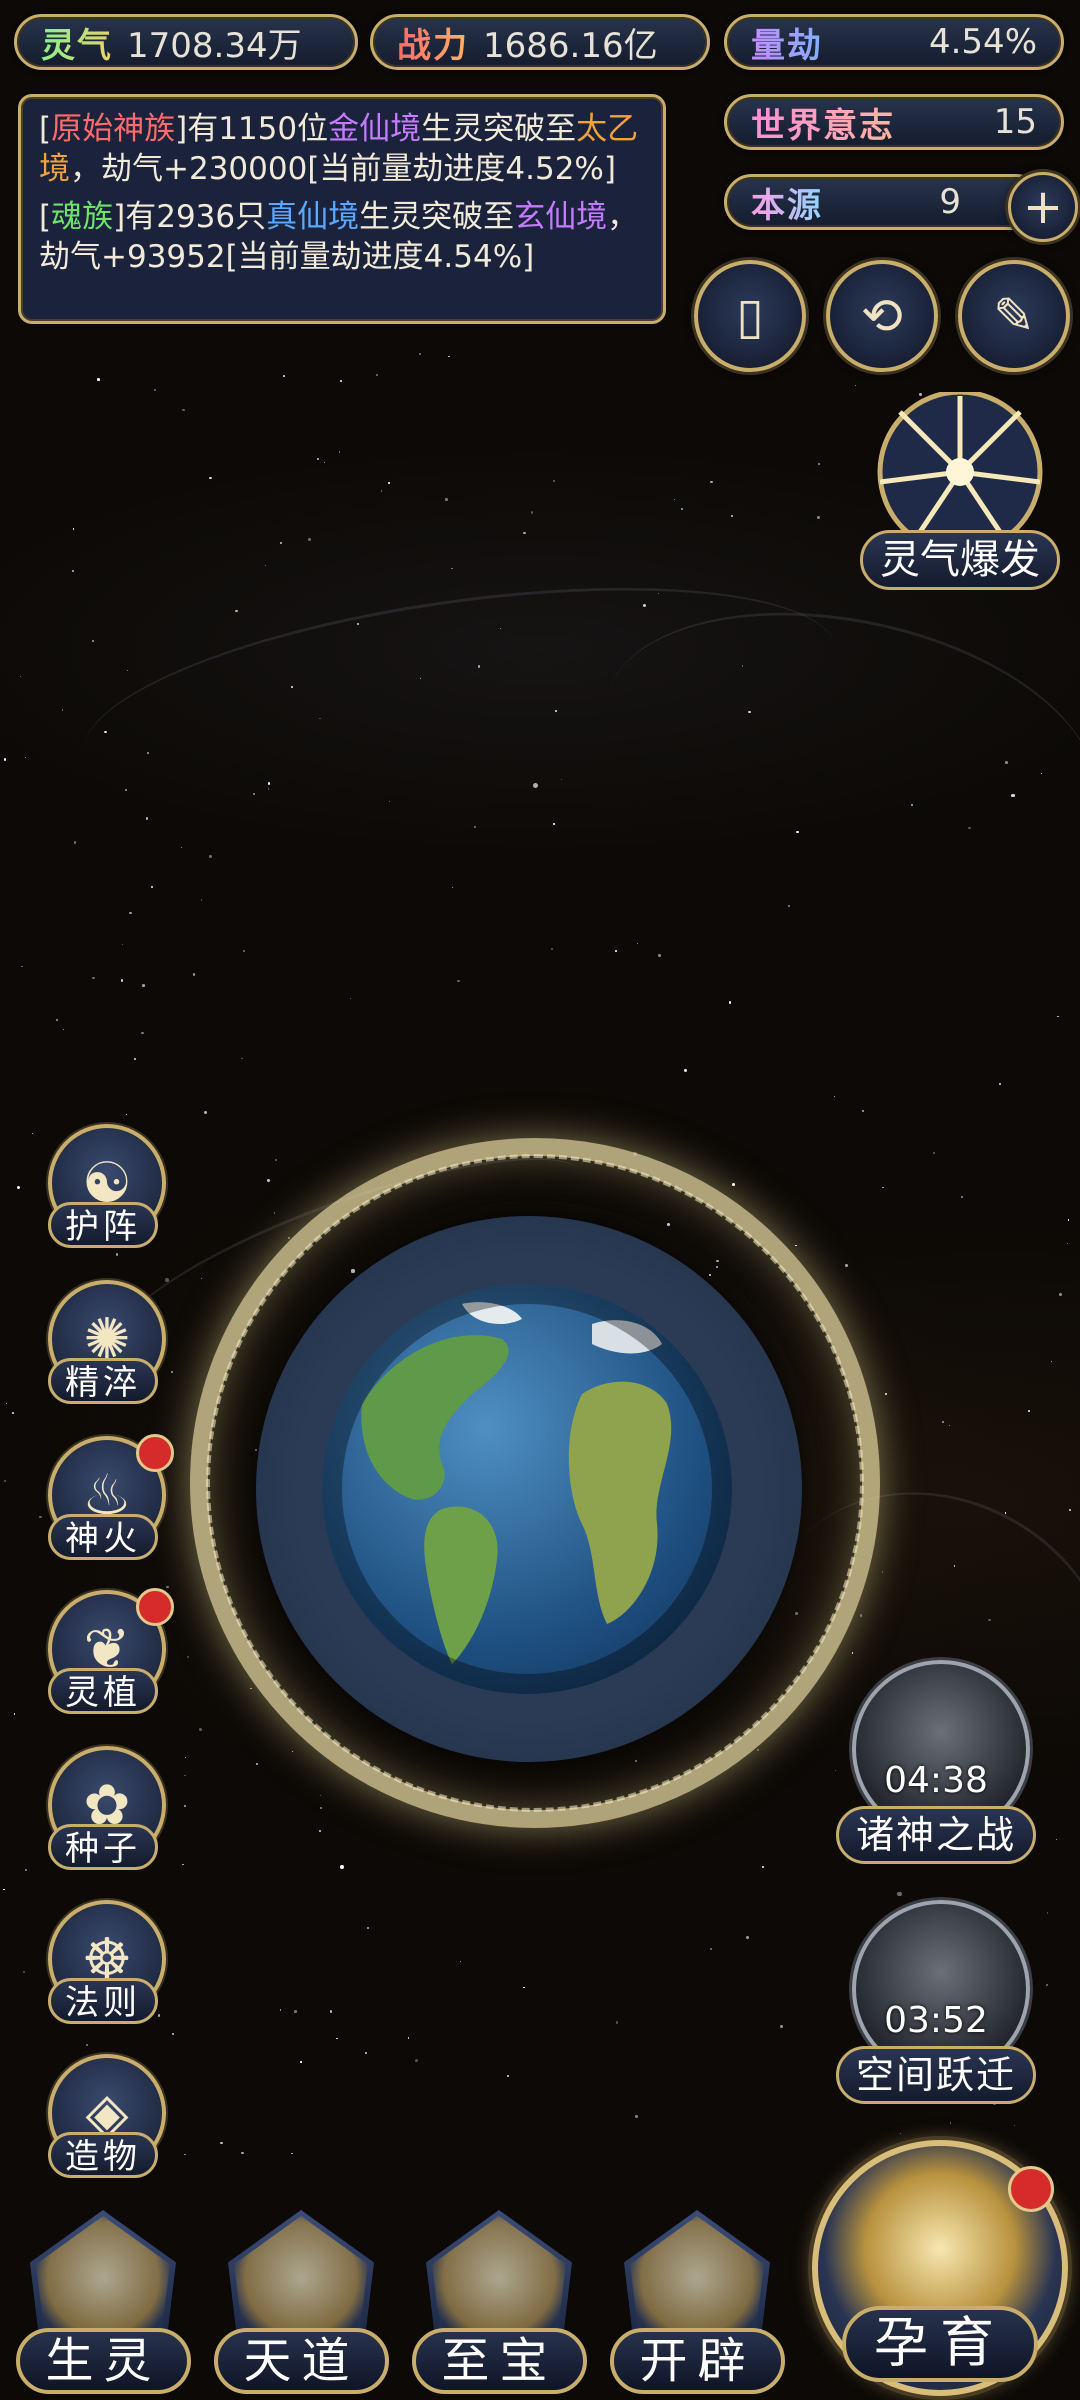 The image size is (1080, 2400). What do you see at coordinates (697, 2361) in the screenshot?
I see `nav-label: 开辟` at bounding box center [697, 2361].